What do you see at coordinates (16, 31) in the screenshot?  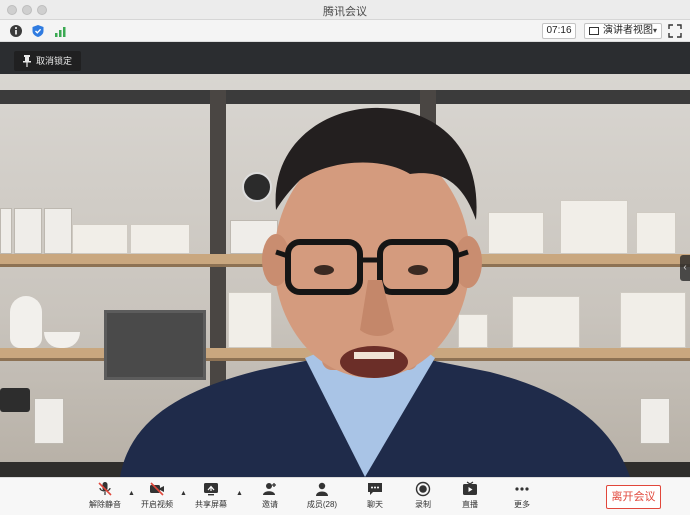 I see `info-icon` at bounding box center [16, 31].